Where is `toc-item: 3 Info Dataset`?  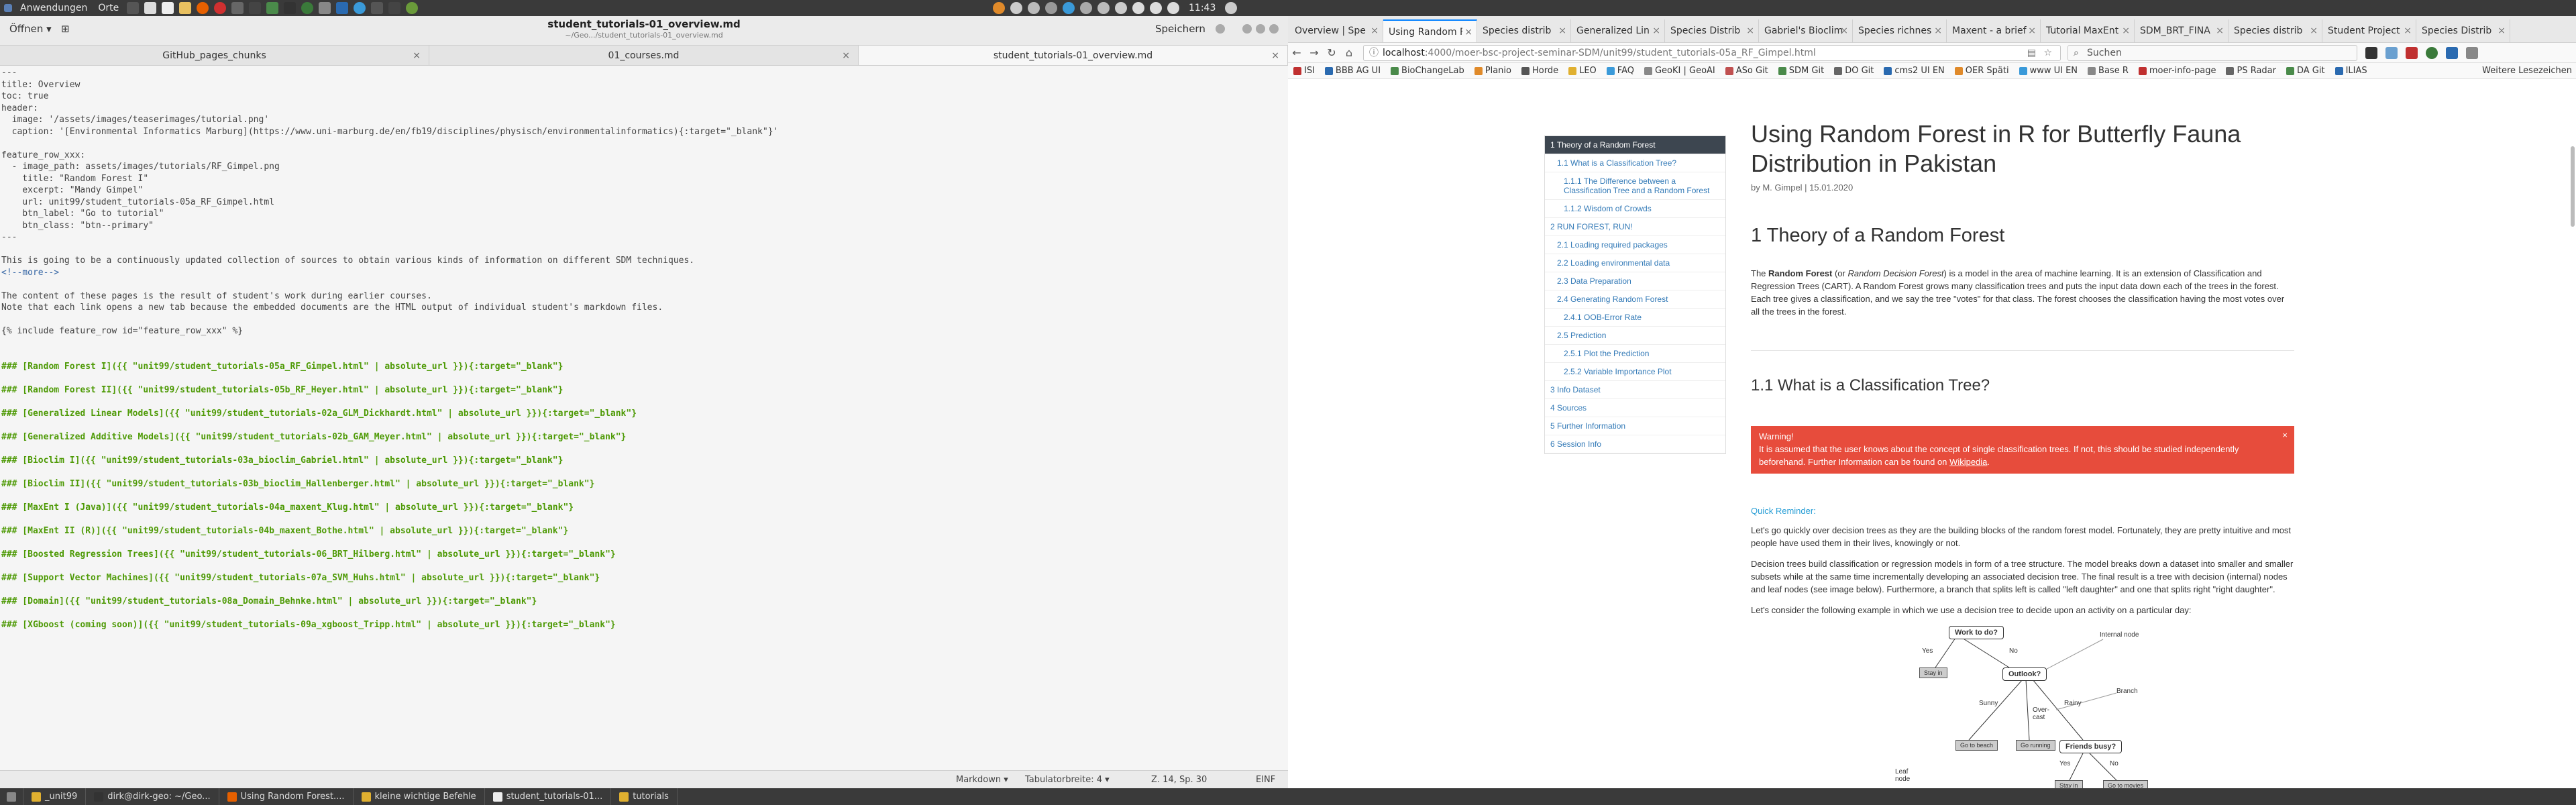 toc-item: 3 Info Dataset is located at coordinates (1635, 390).